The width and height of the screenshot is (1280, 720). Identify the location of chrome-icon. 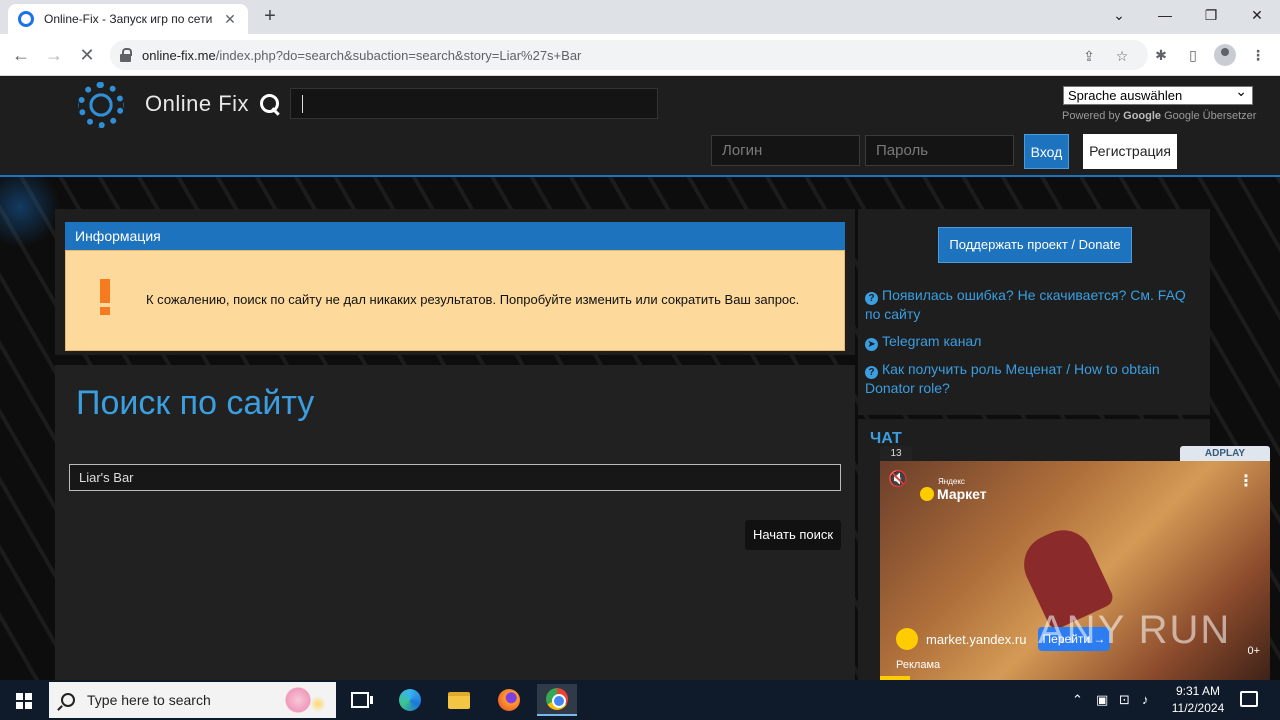
(557, 699).